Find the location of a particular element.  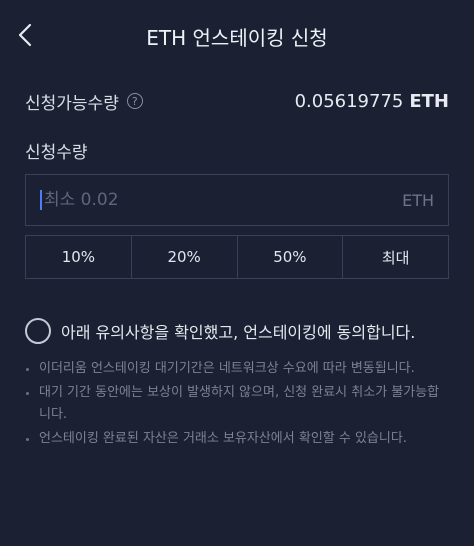

max-button: 최대 is located at coordinates (395, 257).